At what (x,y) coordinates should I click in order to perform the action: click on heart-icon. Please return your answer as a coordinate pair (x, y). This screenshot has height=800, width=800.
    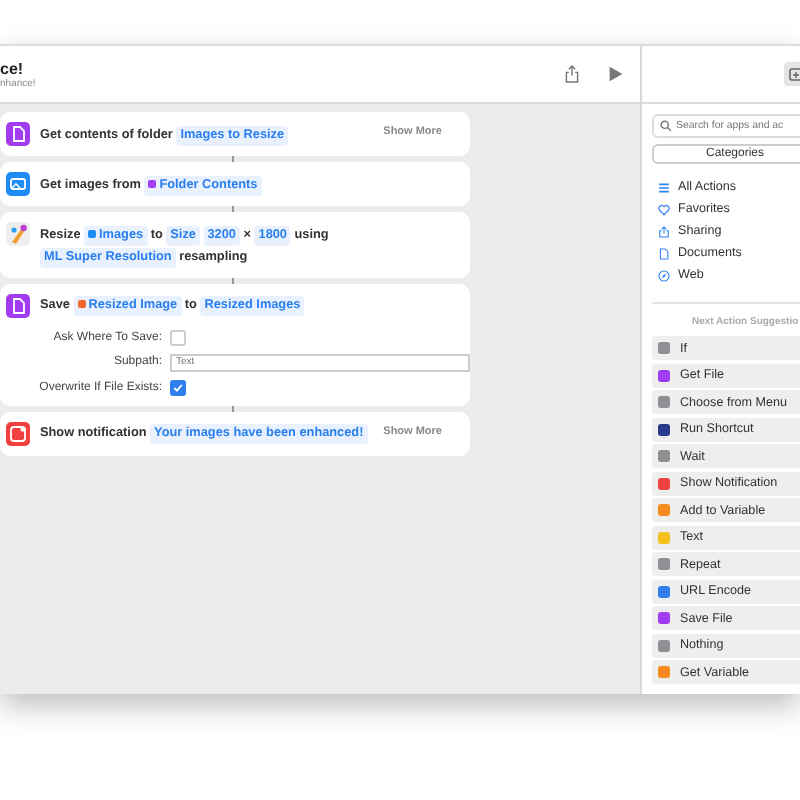
    Looking at the image, I should click on (664, 209).